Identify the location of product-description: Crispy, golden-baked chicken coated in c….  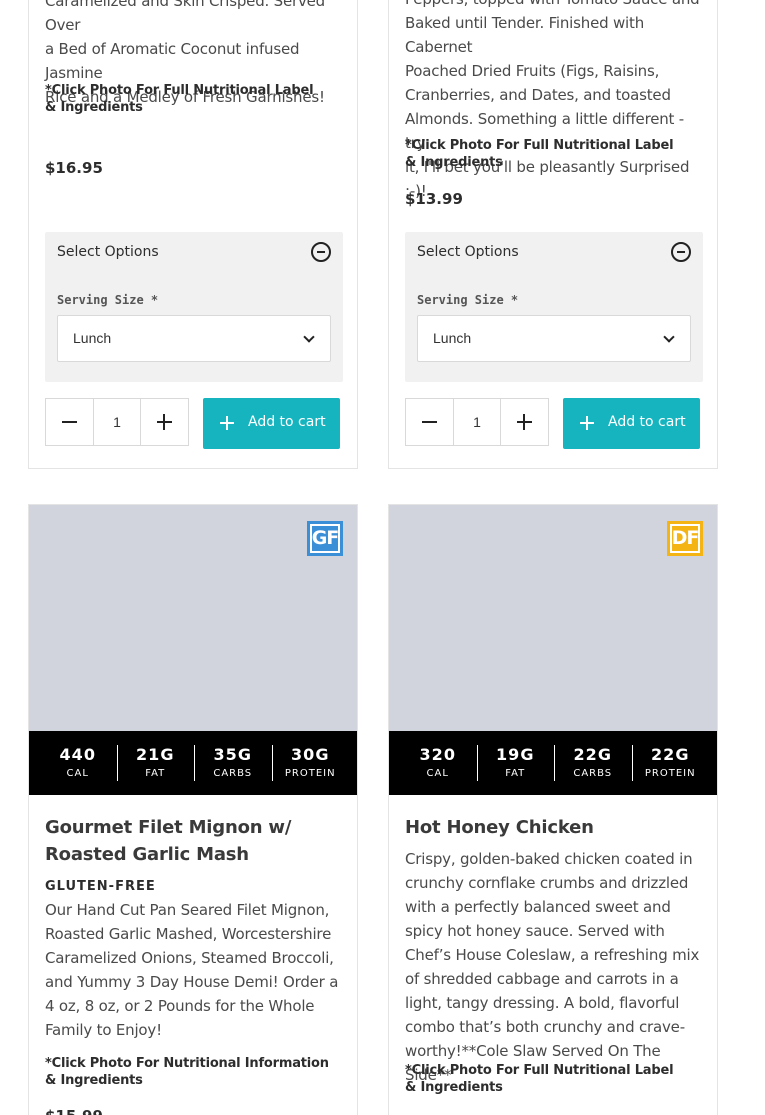
(552, 967).